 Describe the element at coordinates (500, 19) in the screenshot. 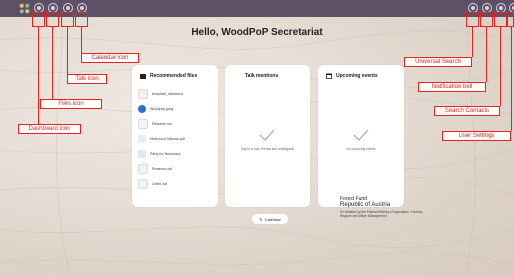

I see `contacts-highlight-box` at that location.